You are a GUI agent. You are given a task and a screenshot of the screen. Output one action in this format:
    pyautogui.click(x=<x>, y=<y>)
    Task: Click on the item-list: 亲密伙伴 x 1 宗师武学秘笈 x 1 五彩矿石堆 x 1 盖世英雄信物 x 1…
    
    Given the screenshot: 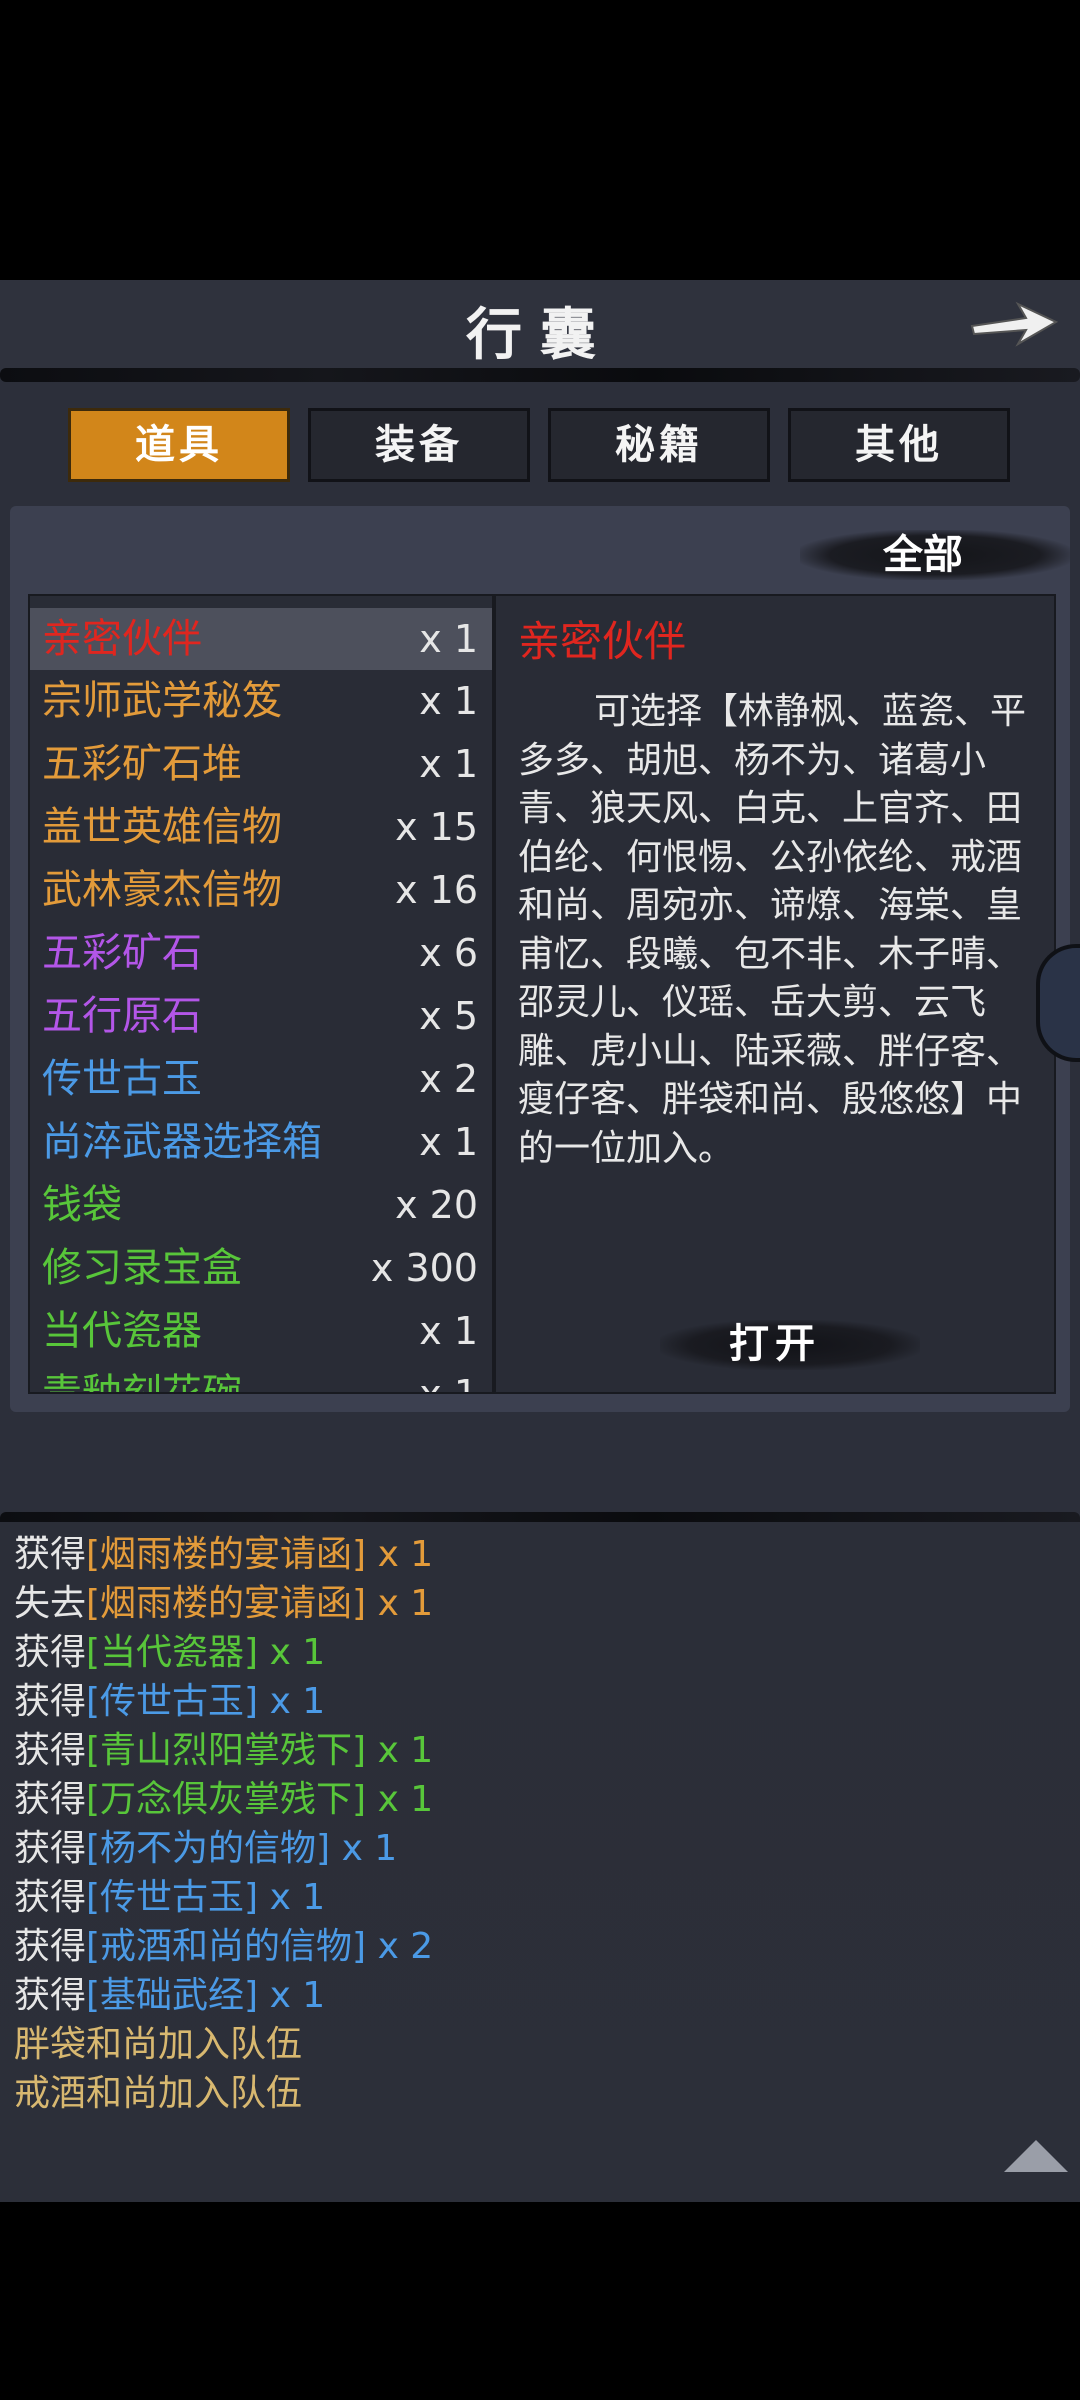 What is the action you would take?
    pyautogui.click(x=261, y=994)
    